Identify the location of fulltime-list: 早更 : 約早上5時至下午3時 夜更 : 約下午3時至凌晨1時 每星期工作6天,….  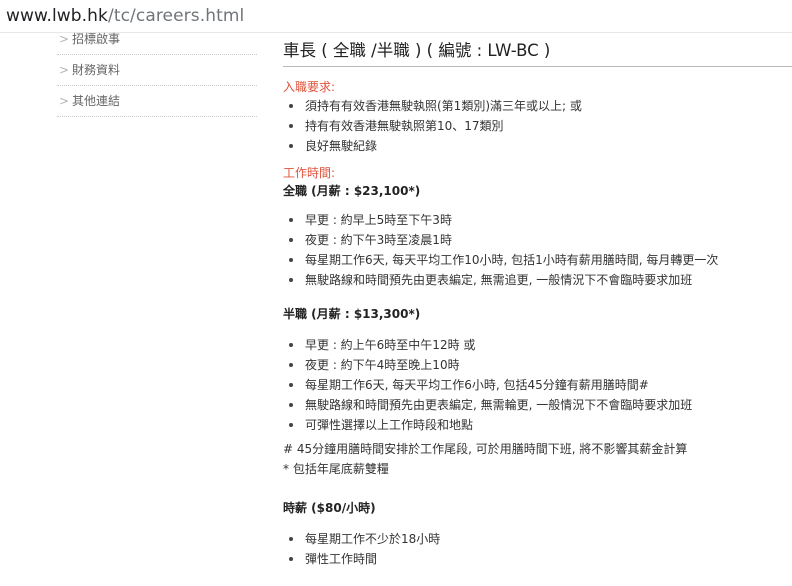
(537, 250).